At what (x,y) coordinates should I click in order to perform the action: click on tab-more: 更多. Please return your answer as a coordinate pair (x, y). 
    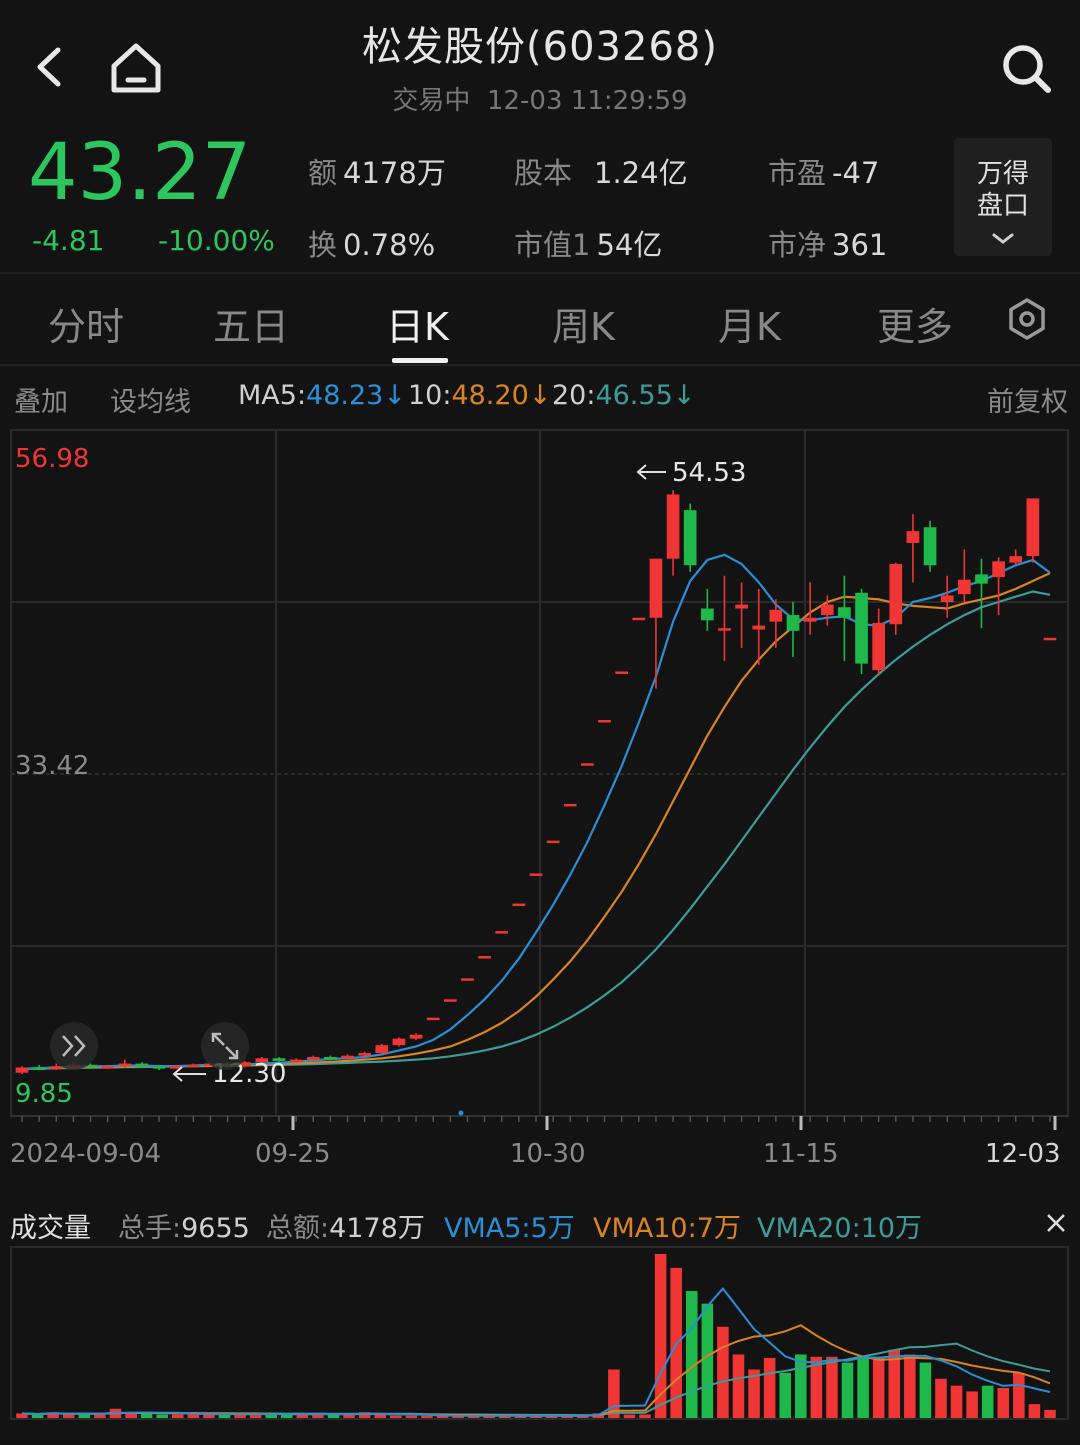
    Looking at the image, I should click on (915, 323).